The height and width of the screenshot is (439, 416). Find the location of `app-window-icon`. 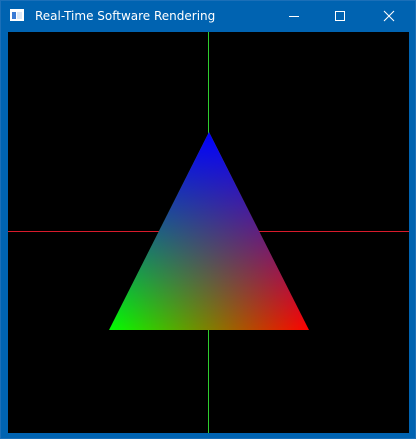

app-window-icon is located at coordinates (17, 15).